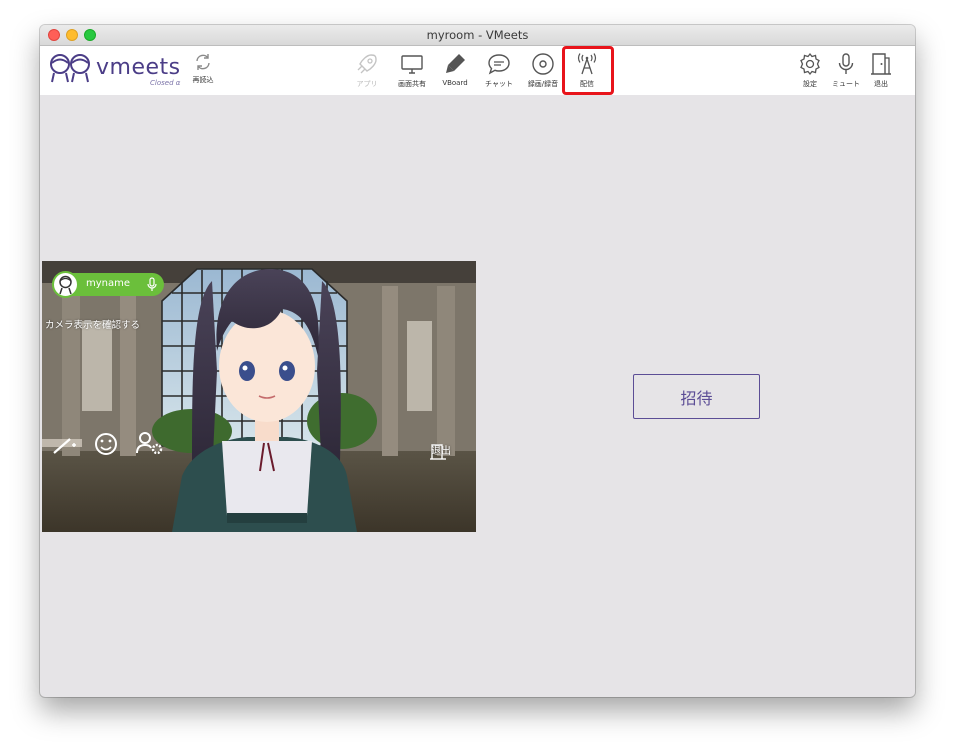  I want to click on reload-button: 再読込, so click(203, 68).